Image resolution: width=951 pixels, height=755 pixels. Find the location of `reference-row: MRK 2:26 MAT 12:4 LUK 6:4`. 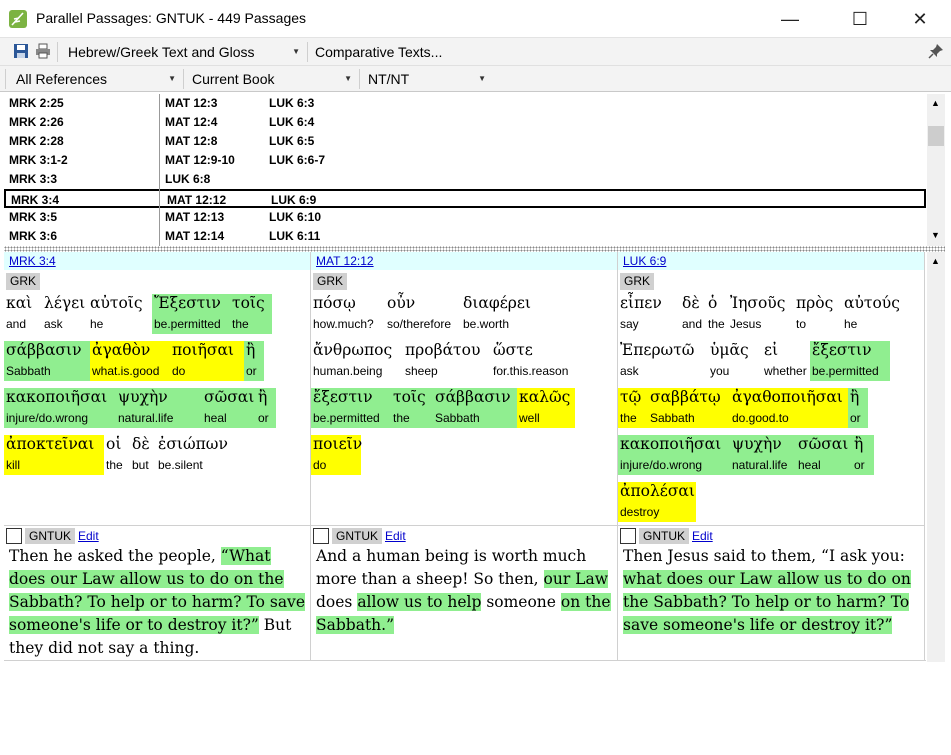

reference-row: MRK 2:26 MAT 12:4 LUK 6:4 is located at coordinates (465, 122).